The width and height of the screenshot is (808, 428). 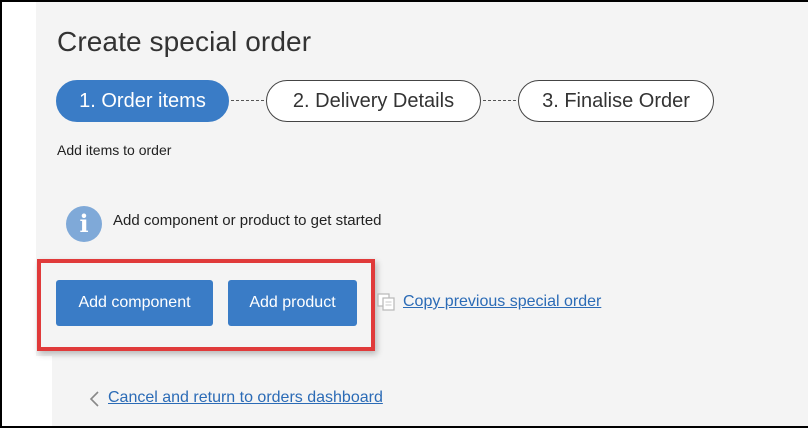 What do you see at coordinates (247, 220) in the screenshot?
I see `info-message: Add component or product to get started` at bounding box center [247, 220].